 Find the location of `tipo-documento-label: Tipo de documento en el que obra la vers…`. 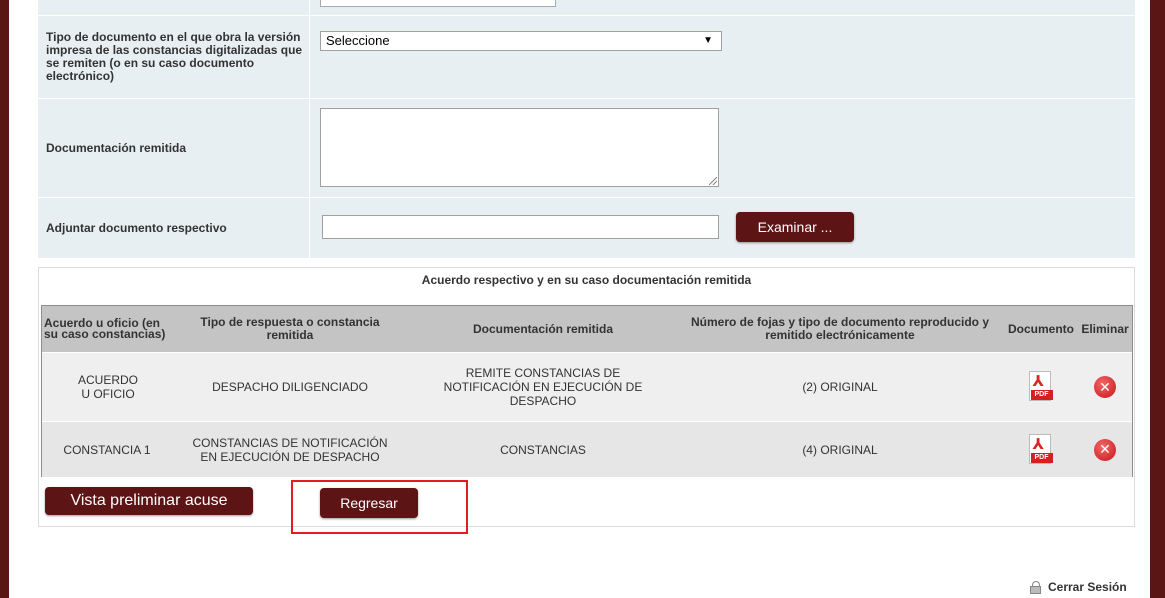

tipo-documento-label: Tipo de documento en el que obra la vers… is located at coordinates (174, 57).